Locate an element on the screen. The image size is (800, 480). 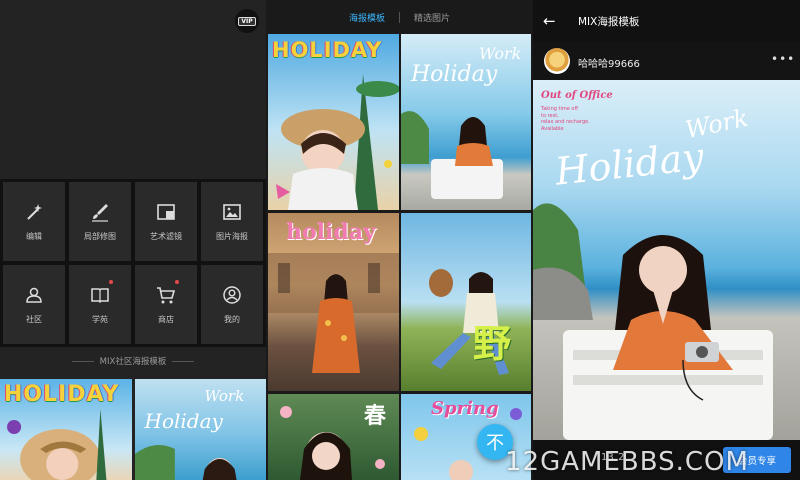
avatar is located at coordinates (557, 61).